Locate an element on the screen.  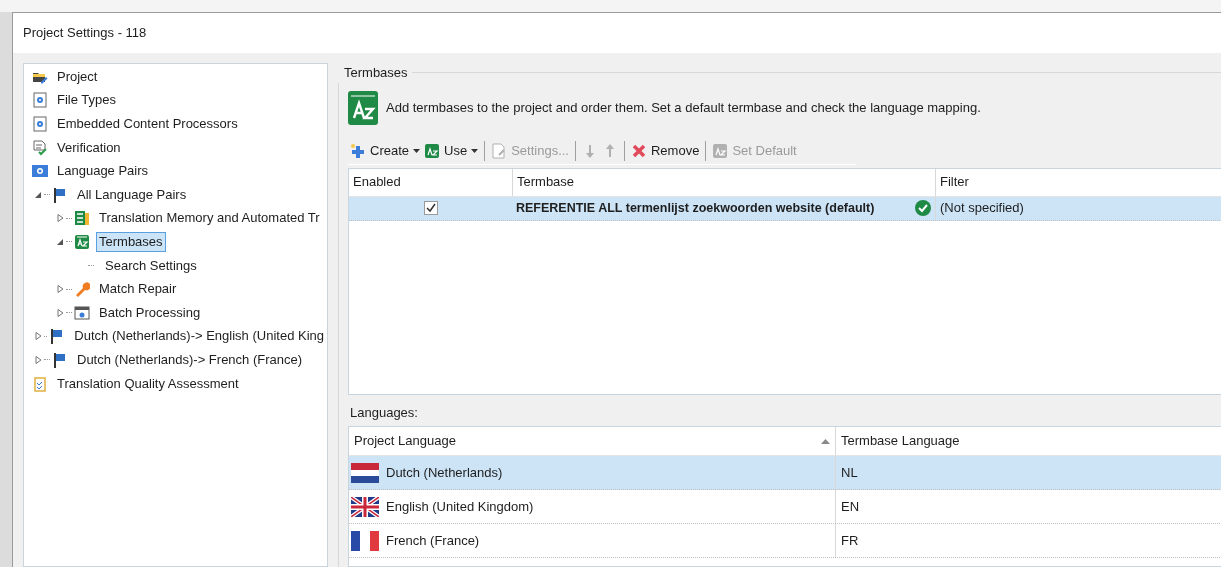
language-row: French (France) FR is located at coordinates (785, 541).